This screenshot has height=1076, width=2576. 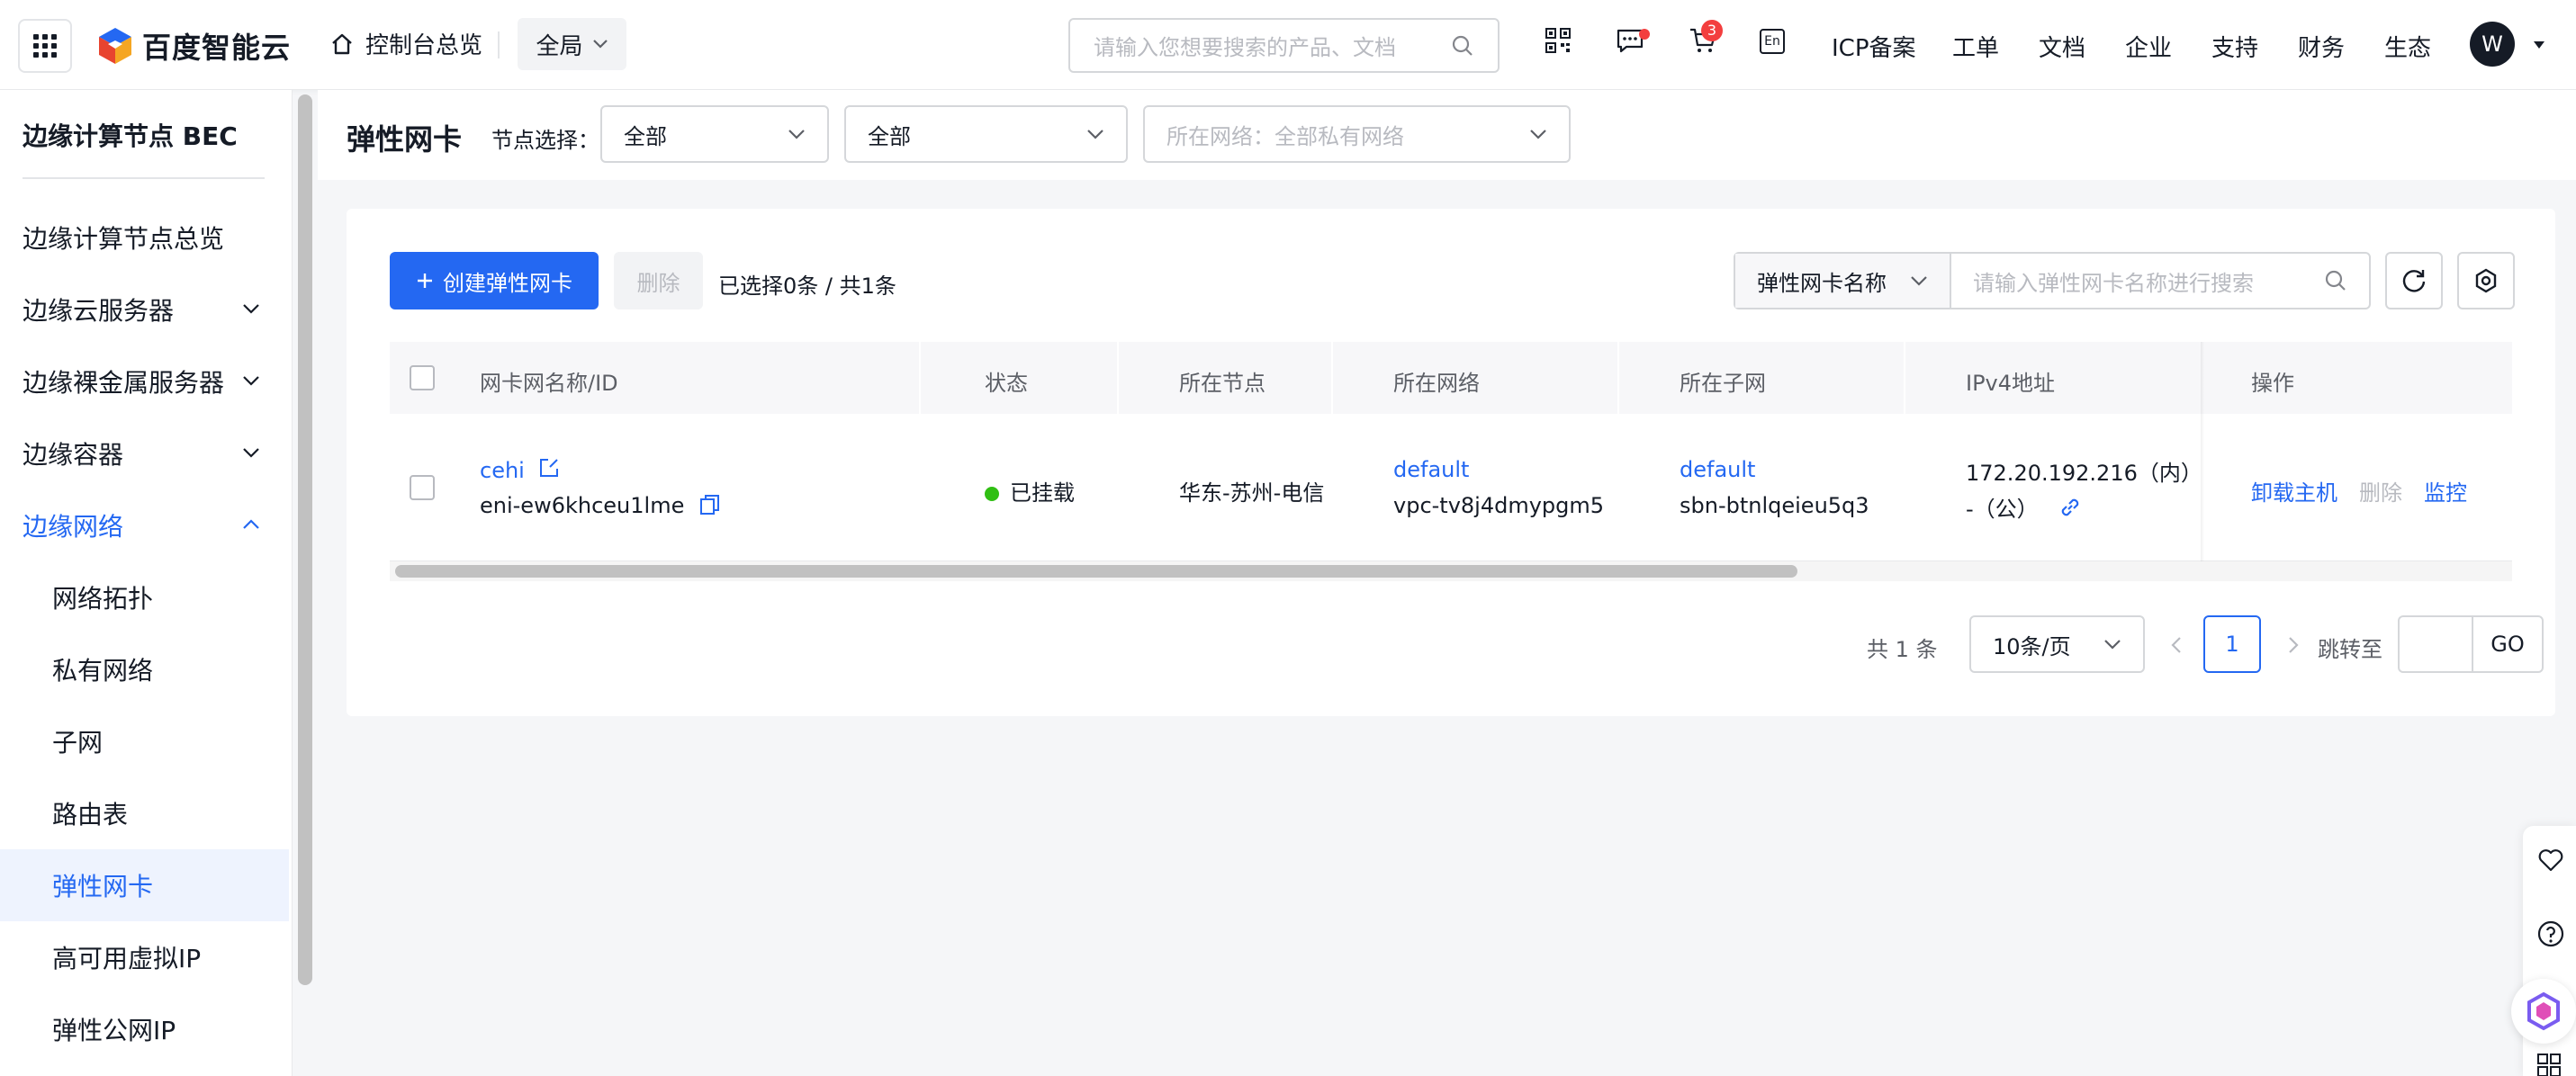 I want to click on copy-icon, so click(x=710, y=504).